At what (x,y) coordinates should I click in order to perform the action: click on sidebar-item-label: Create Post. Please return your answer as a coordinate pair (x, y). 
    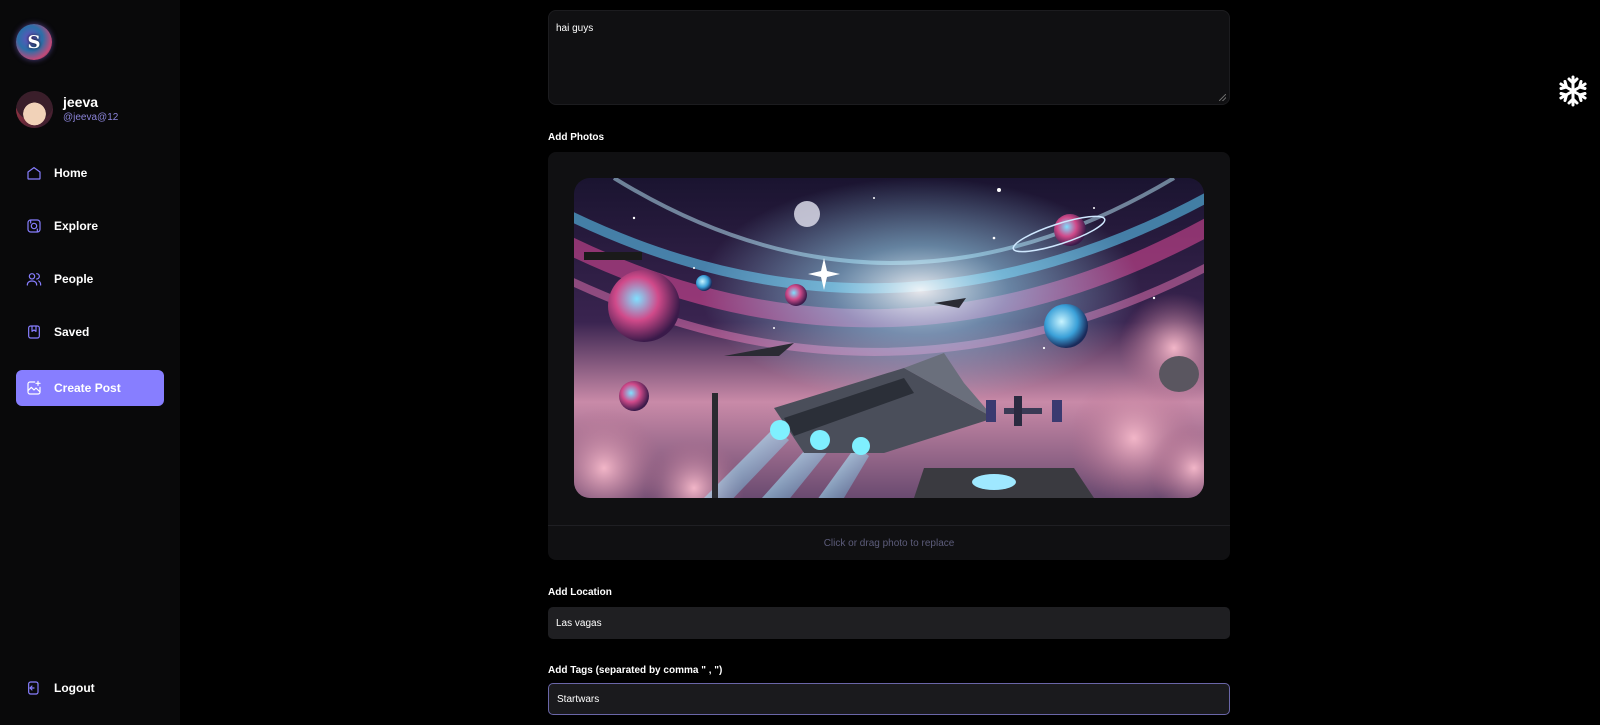
    Looking at the image, I should click on (87, 388).